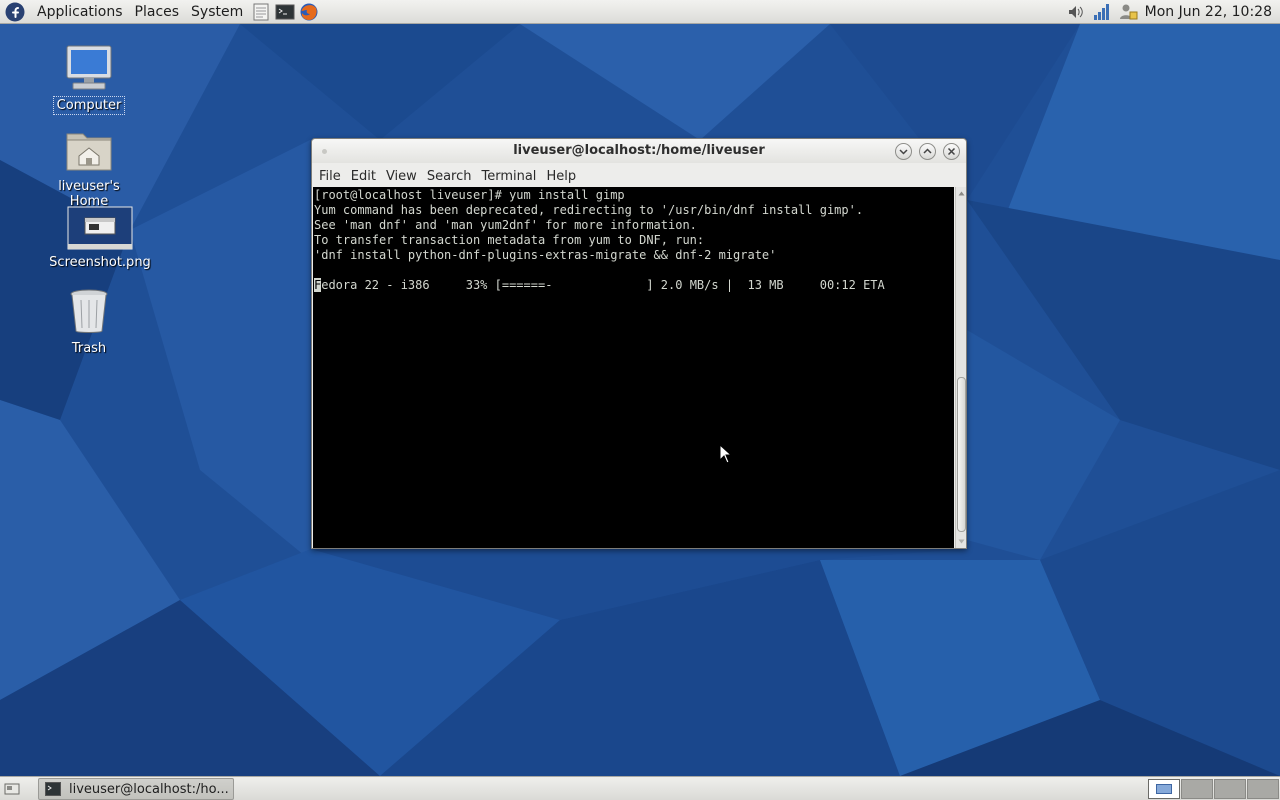 The width and height of the screenshot is (1280, 800). What do you see at coordinates (330, 176) in the screenshot?
I see `menu-file: File` at bounding box center [330, 176].